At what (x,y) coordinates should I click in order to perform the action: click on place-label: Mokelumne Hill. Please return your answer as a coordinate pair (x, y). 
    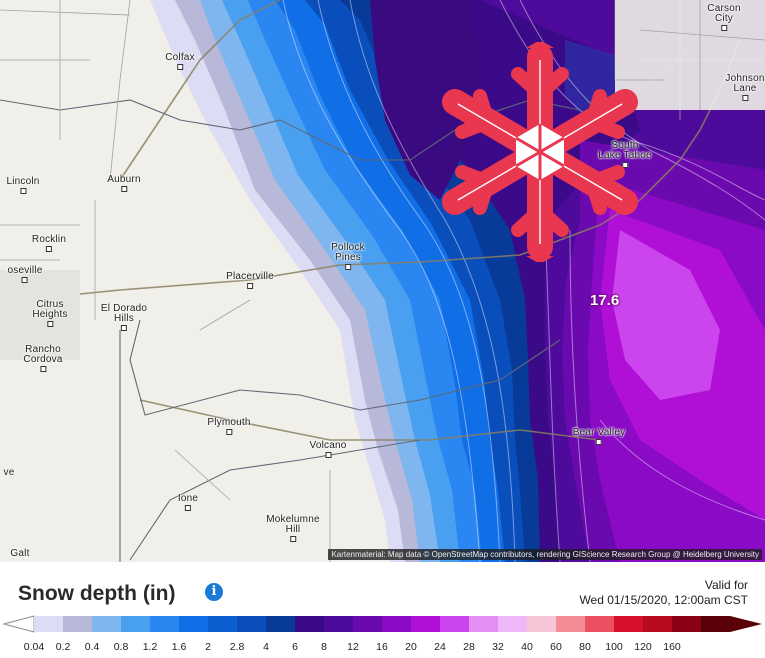
    Looking at the image, I should click on (293, 528).